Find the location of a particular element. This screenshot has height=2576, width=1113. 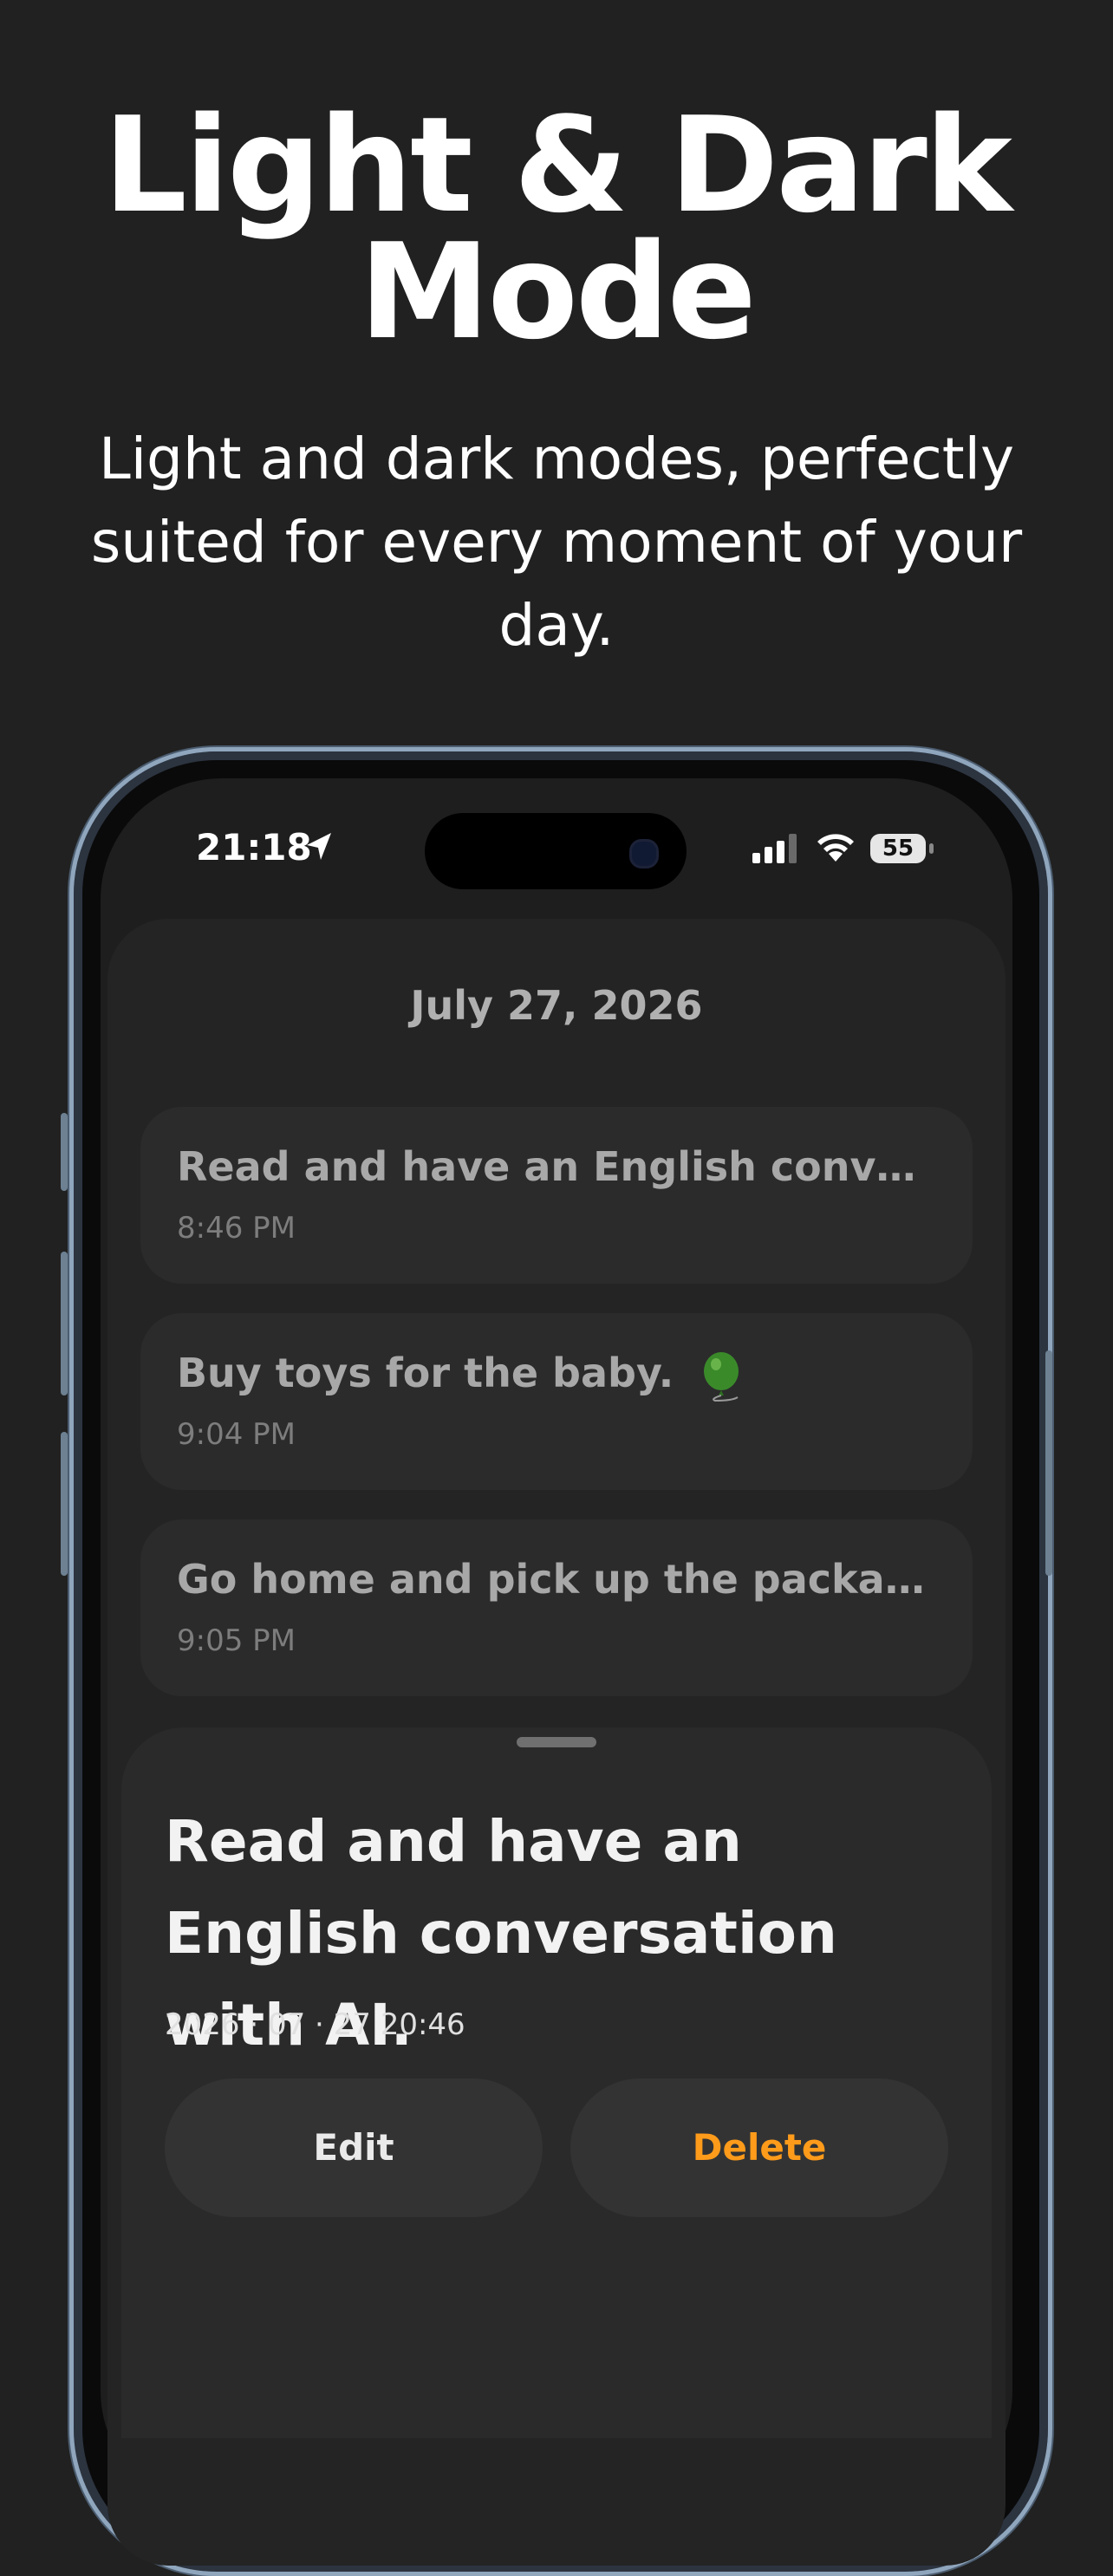

volume-up-button is located at coordinates (64, 1323).